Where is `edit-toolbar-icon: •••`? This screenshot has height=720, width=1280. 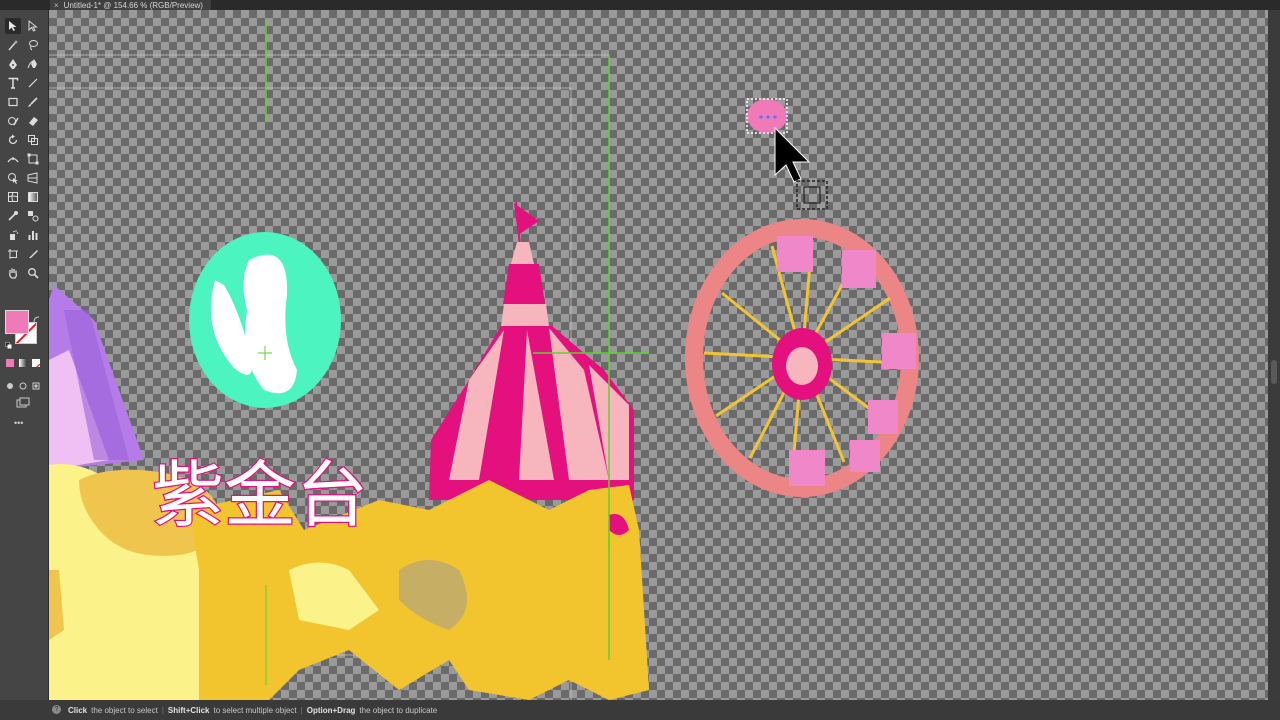
edit-toolbar-icon: ••• is located at coordinates (18, 423).